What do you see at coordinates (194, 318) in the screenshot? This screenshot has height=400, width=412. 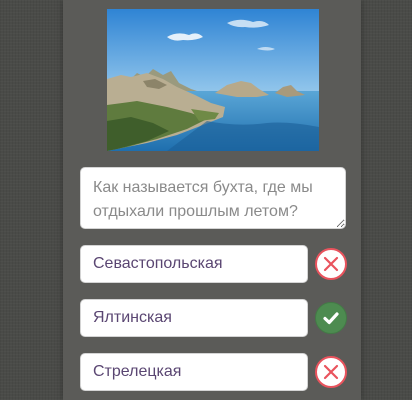 I see `answer-option-2: Ялтинская` at bounding box center [194, 318].